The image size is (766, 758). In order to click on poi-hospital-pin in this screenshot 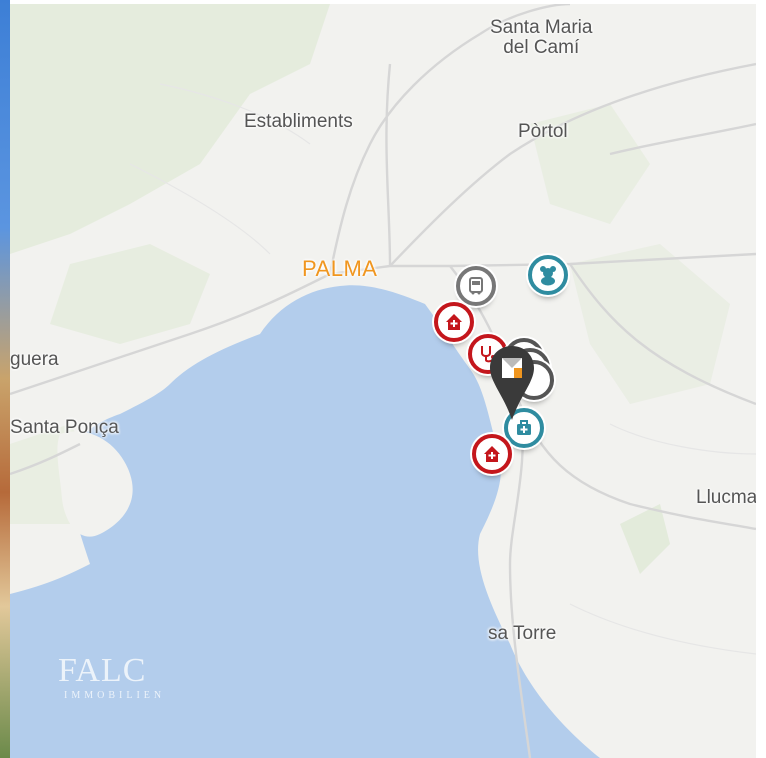, I will do `click(454, 322)`.